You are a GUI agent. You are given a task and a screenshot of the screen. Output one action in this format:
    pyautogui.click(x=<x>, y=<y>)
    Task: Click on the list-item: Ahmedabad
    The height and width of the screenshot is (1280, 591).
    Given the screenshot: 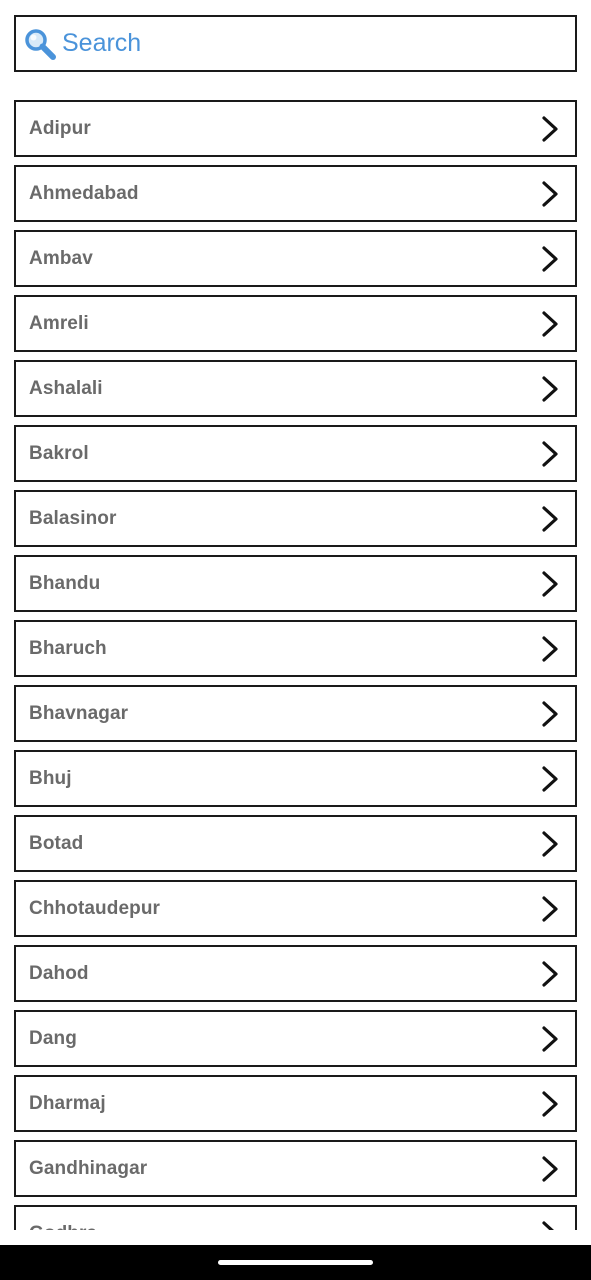 What is the action you would take?
    pyautogui.click(x=295, y=193)
    